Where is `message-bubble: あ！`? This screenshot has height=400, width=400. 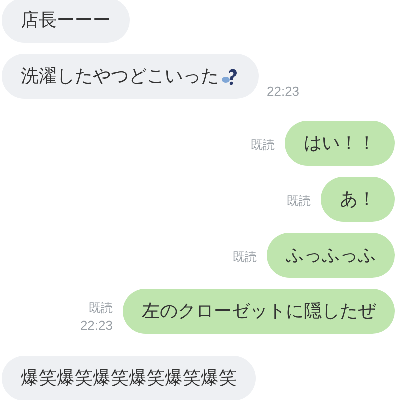 message-bubble: あ！ is located at coordinates (358, 199).